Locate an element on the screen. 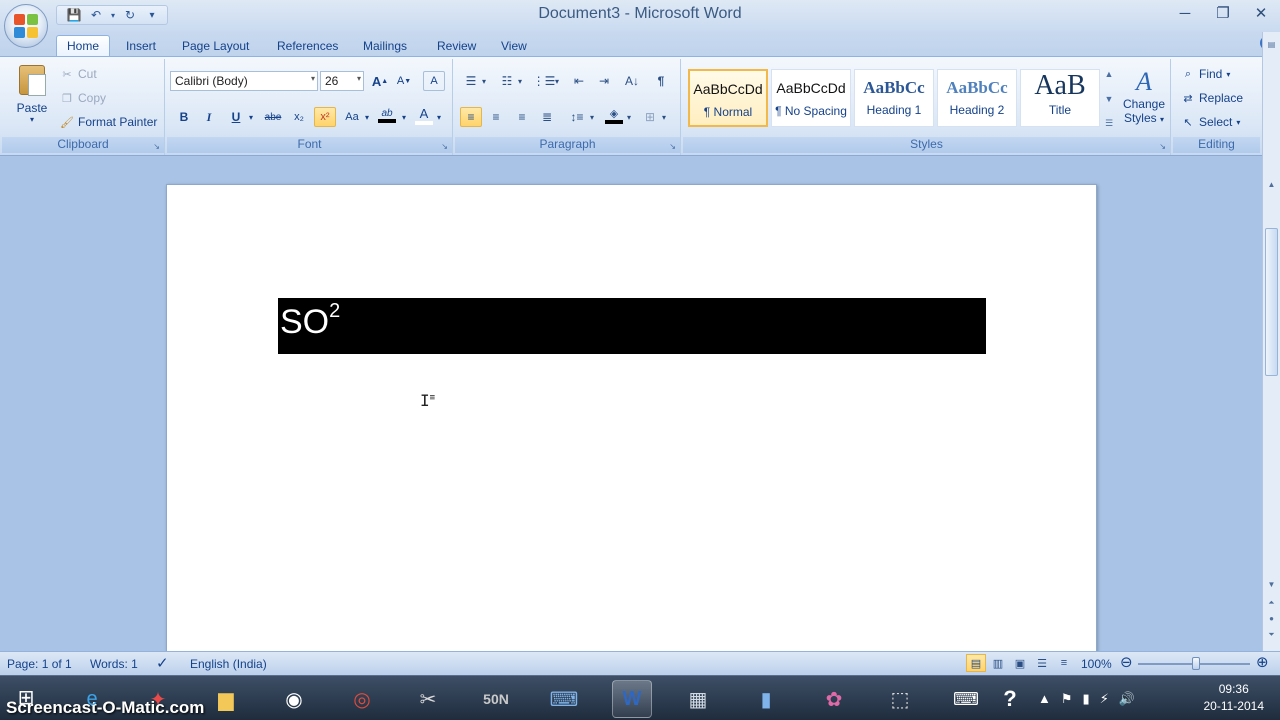 The image size is (1280, 720). tab-mailings: Mailings is located at coordinates (385, 45).